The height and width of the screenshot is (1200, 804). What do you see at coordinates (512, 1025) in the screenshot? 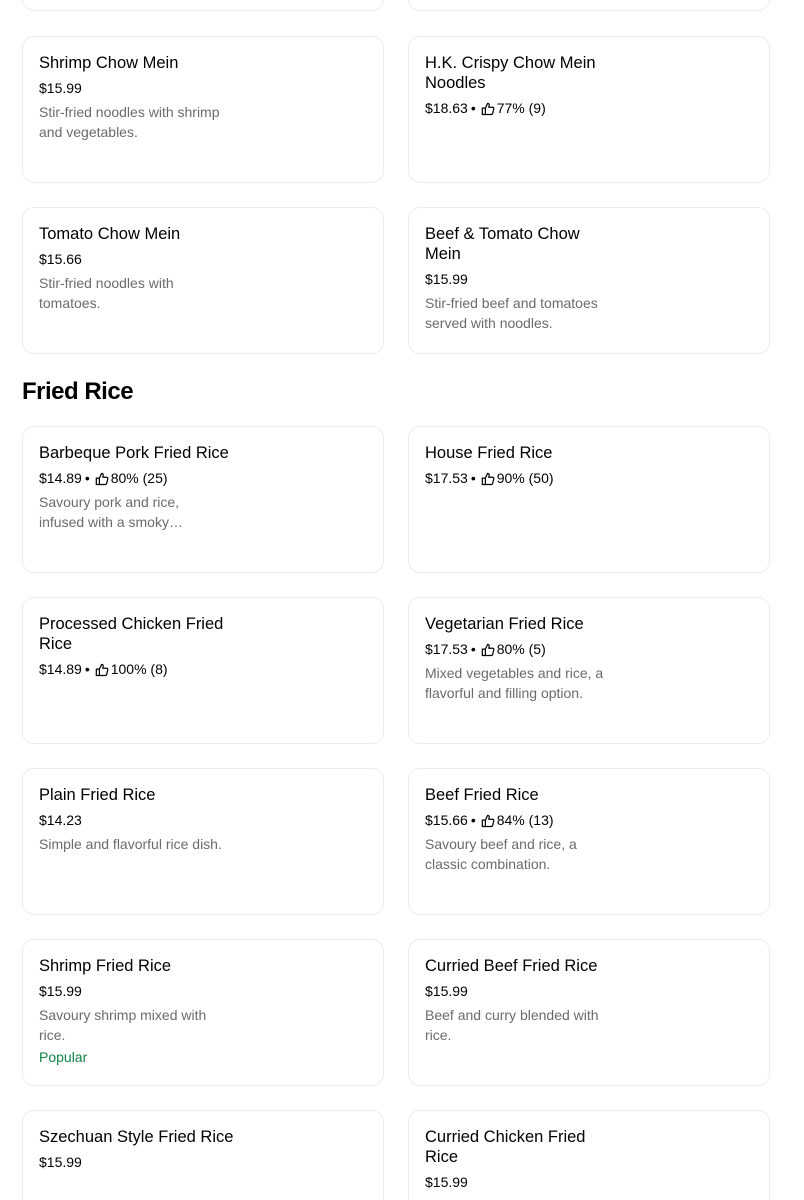
I see `item-description: Beef and curry blended with rice.` at bounding box center [512, 1025].